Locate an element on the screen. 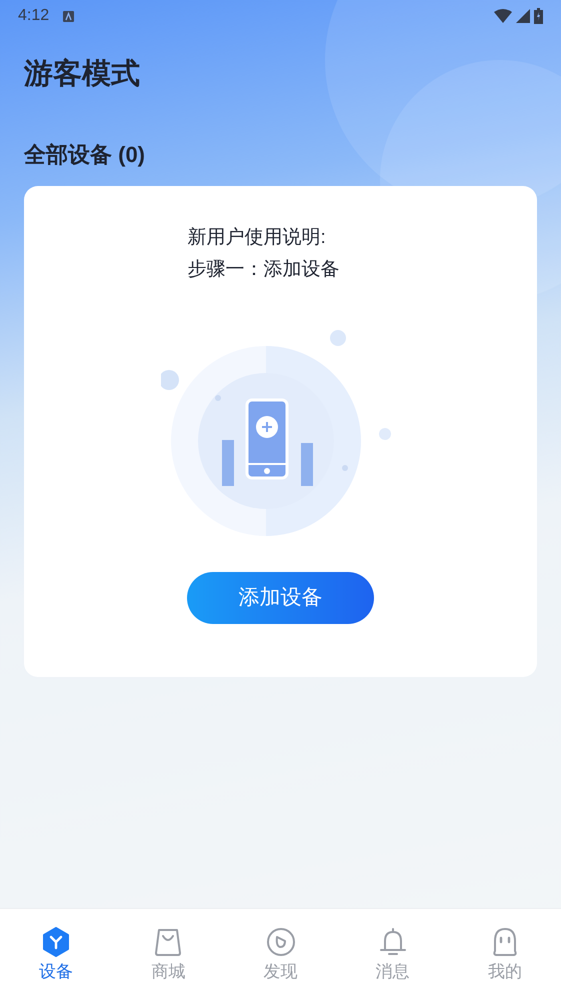  add-device-button: 添加设备 is located at coordinates (280, 598).